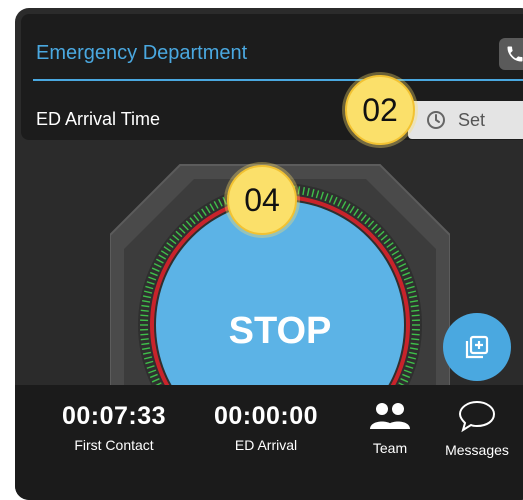 The image size is (523, 500). I want to click on team-icon, so click(390, 416).